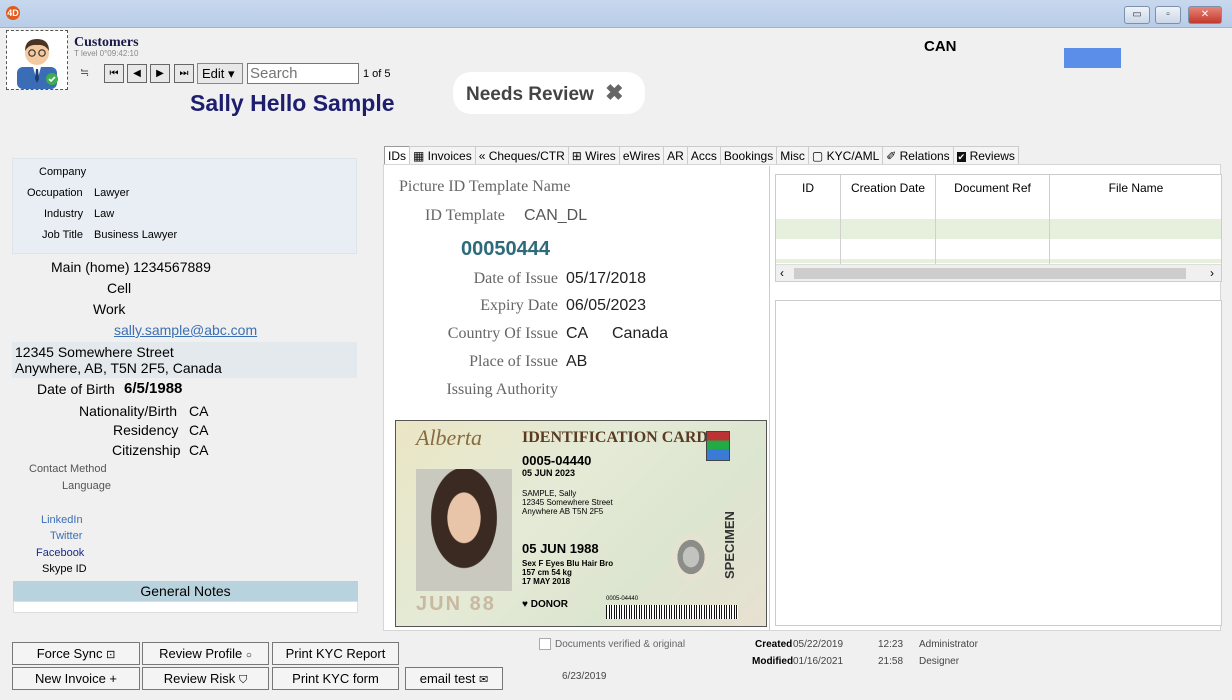 Image resolution: width=1232 pixels, height=700 pixels. I want to click on id-template-label: ID Template, so click(465, 215).